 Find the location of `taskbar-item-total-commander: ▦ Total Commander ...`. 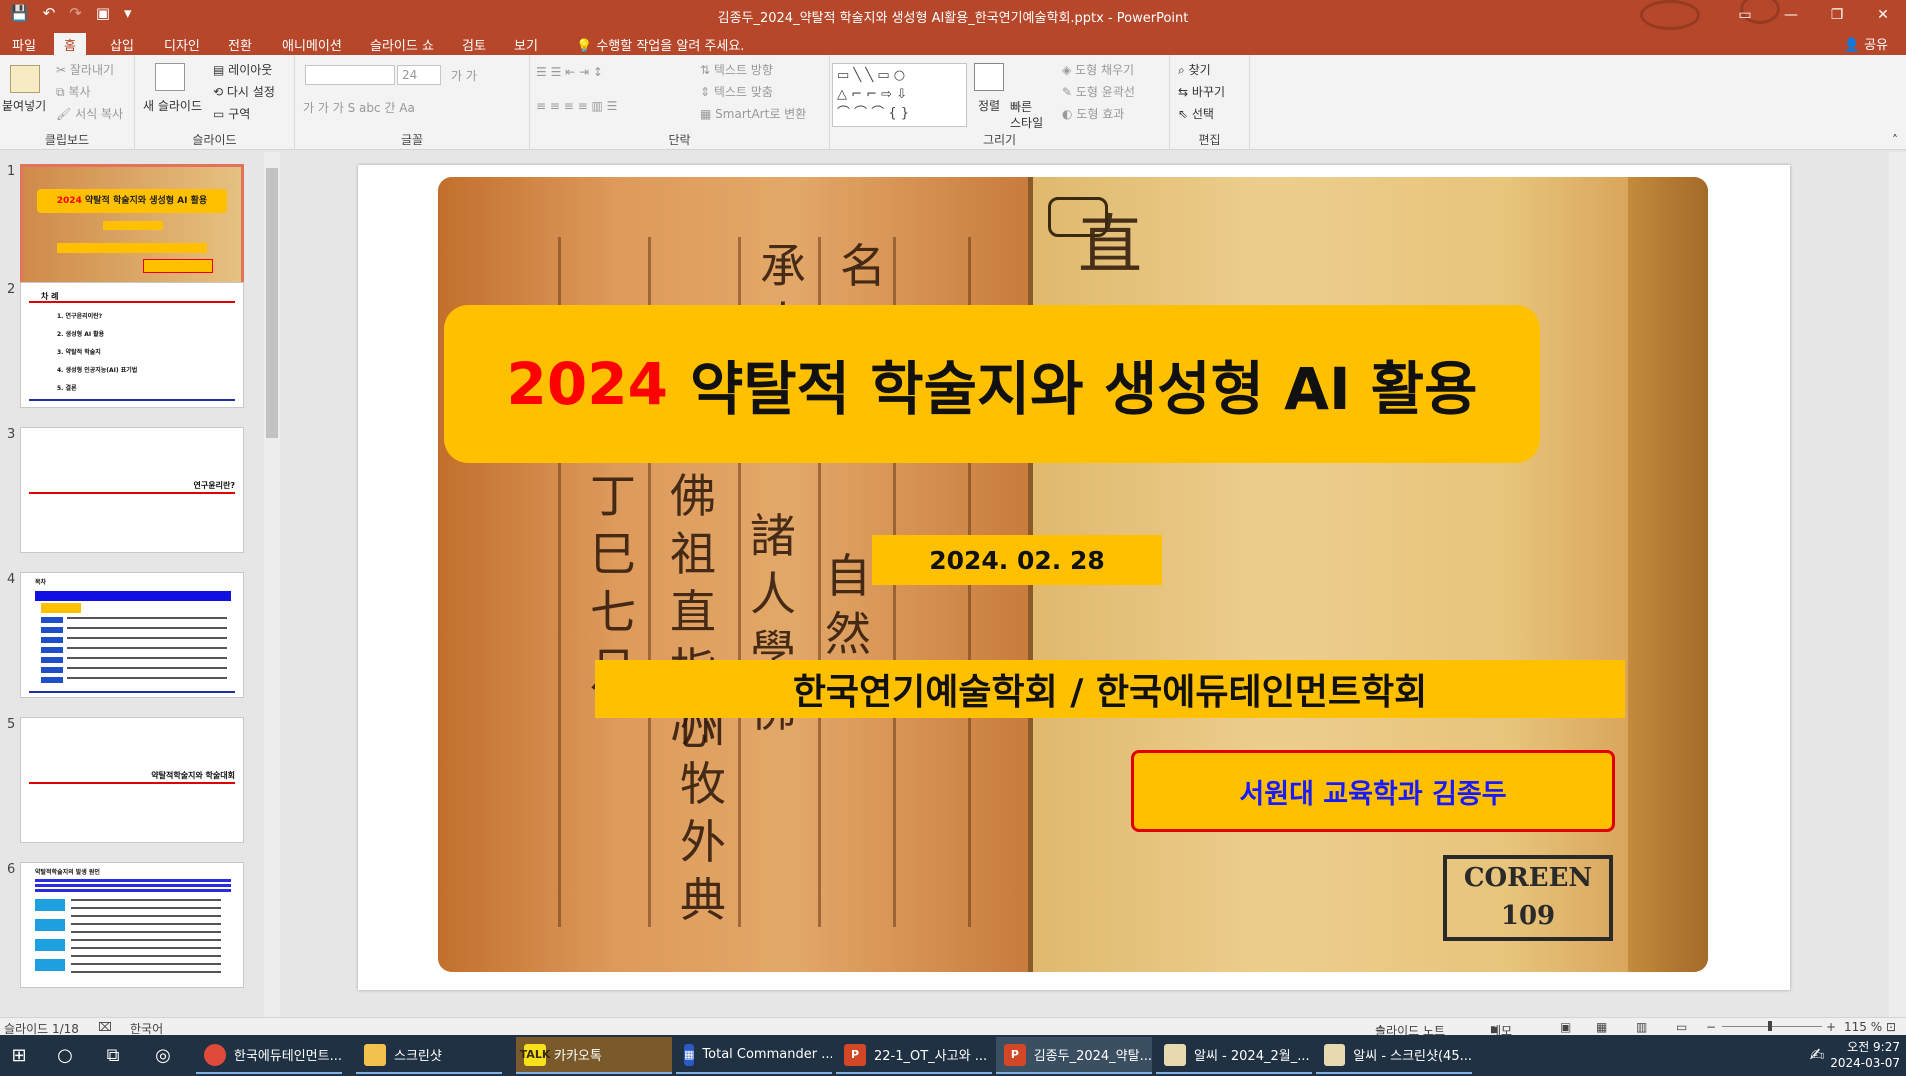

taskbar-item-total-commander: ▦ Total Commander ... is located at coordinates (754, 1055).